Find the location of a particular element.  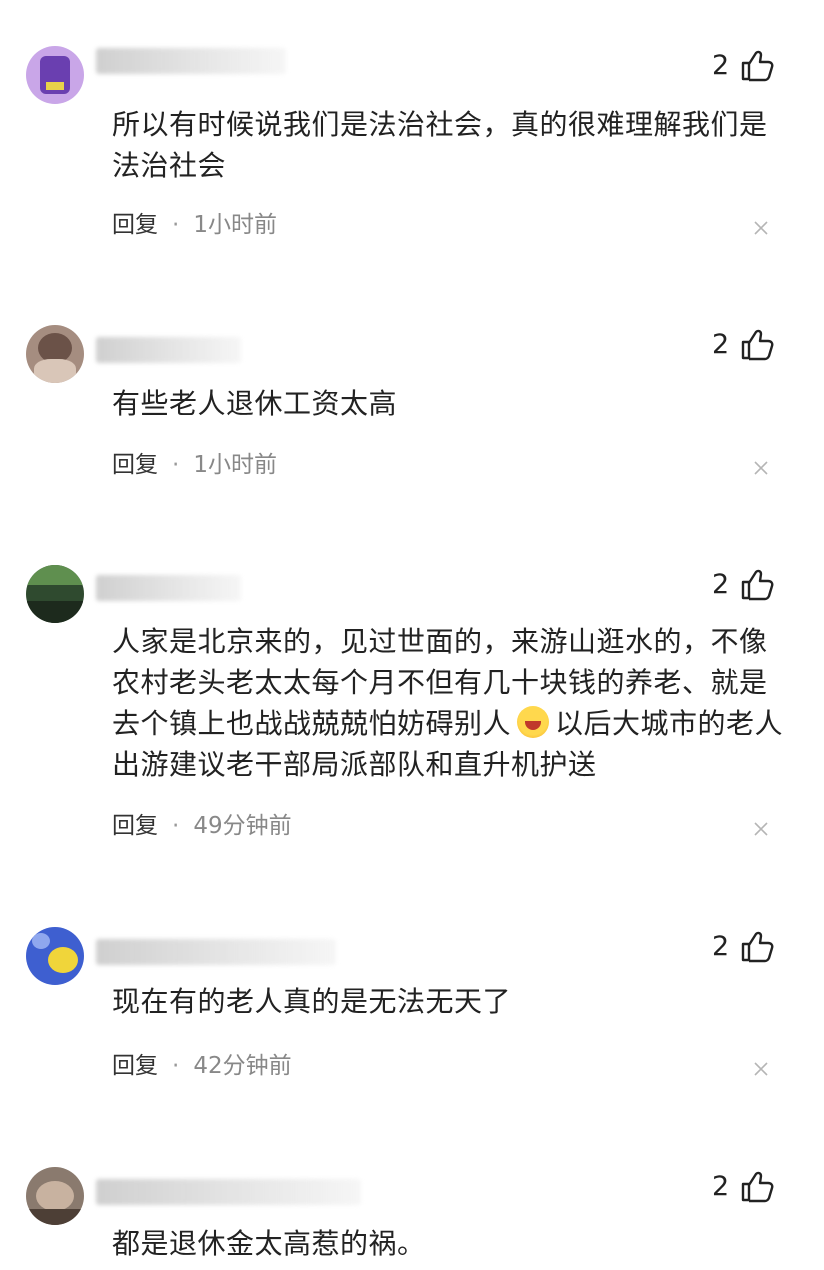

comment-text: 所以有时候说我们是法治社会，真的很难理解我们是法治社会 is located at coordinates (440, 145).